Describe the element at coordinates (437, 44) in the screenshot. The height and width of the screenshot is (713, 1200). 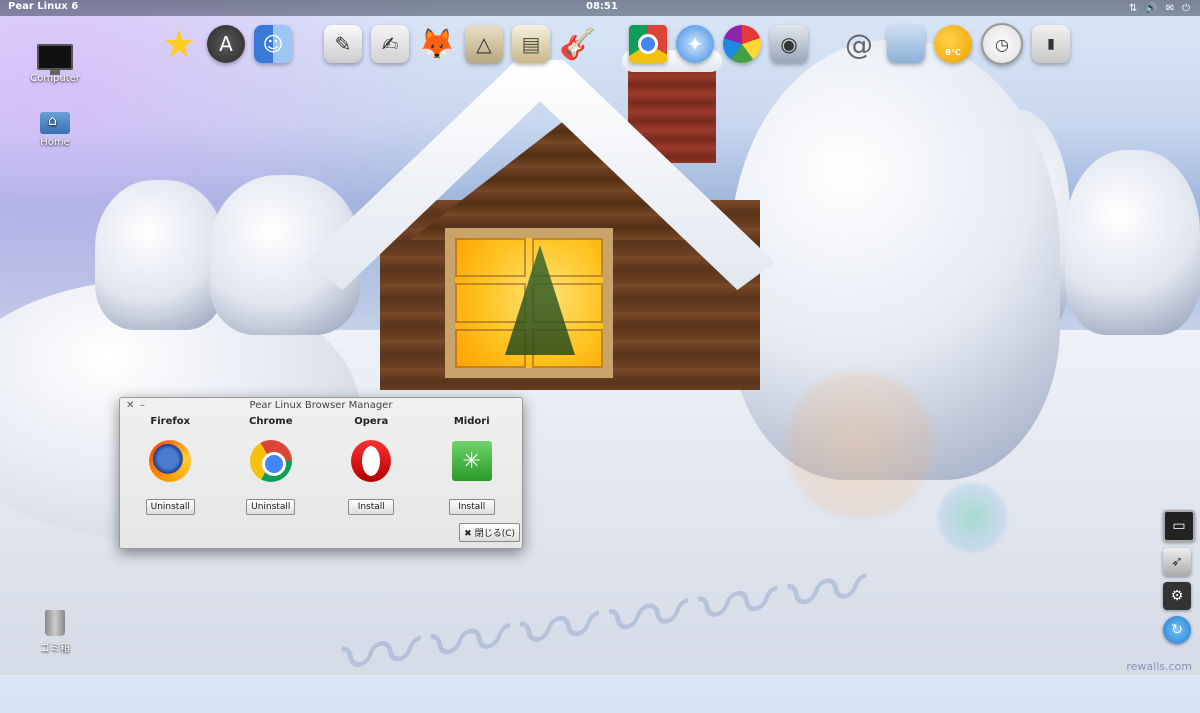
I see `gimp-icon: 🦊` at that location.